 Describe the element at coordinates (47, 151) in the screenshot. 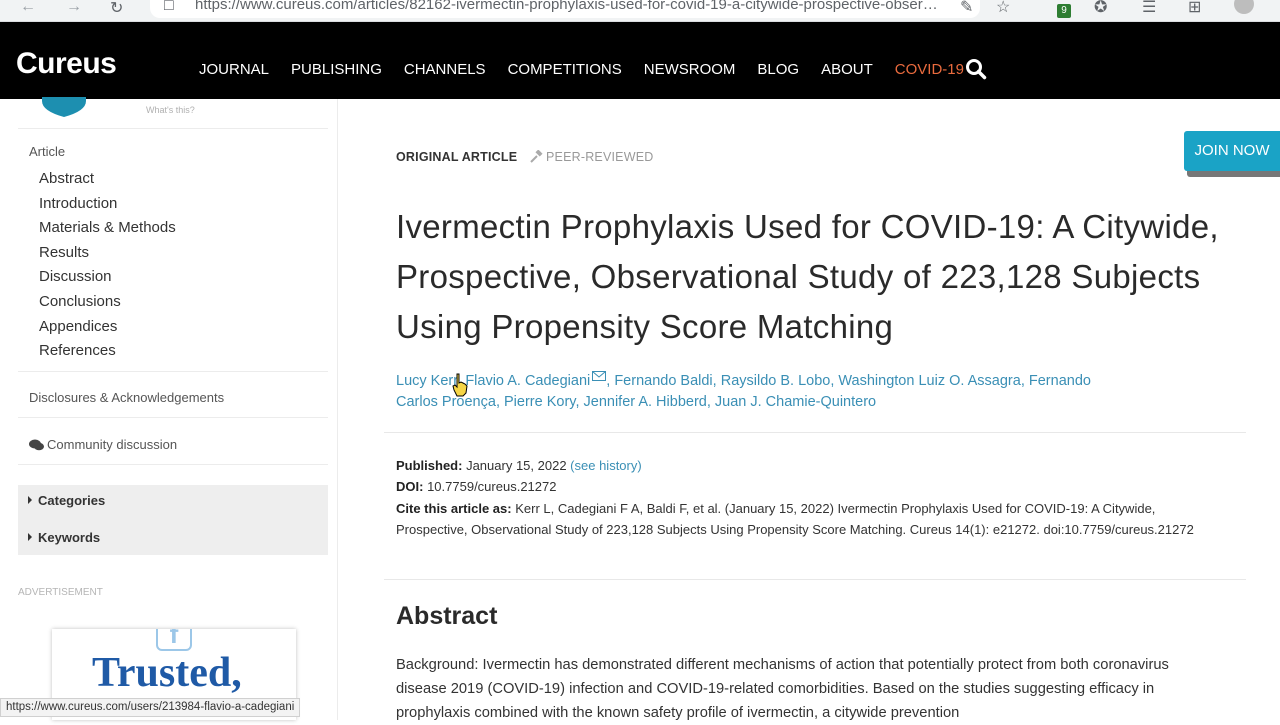

I see `sidebar-section-label: Article` at that location.